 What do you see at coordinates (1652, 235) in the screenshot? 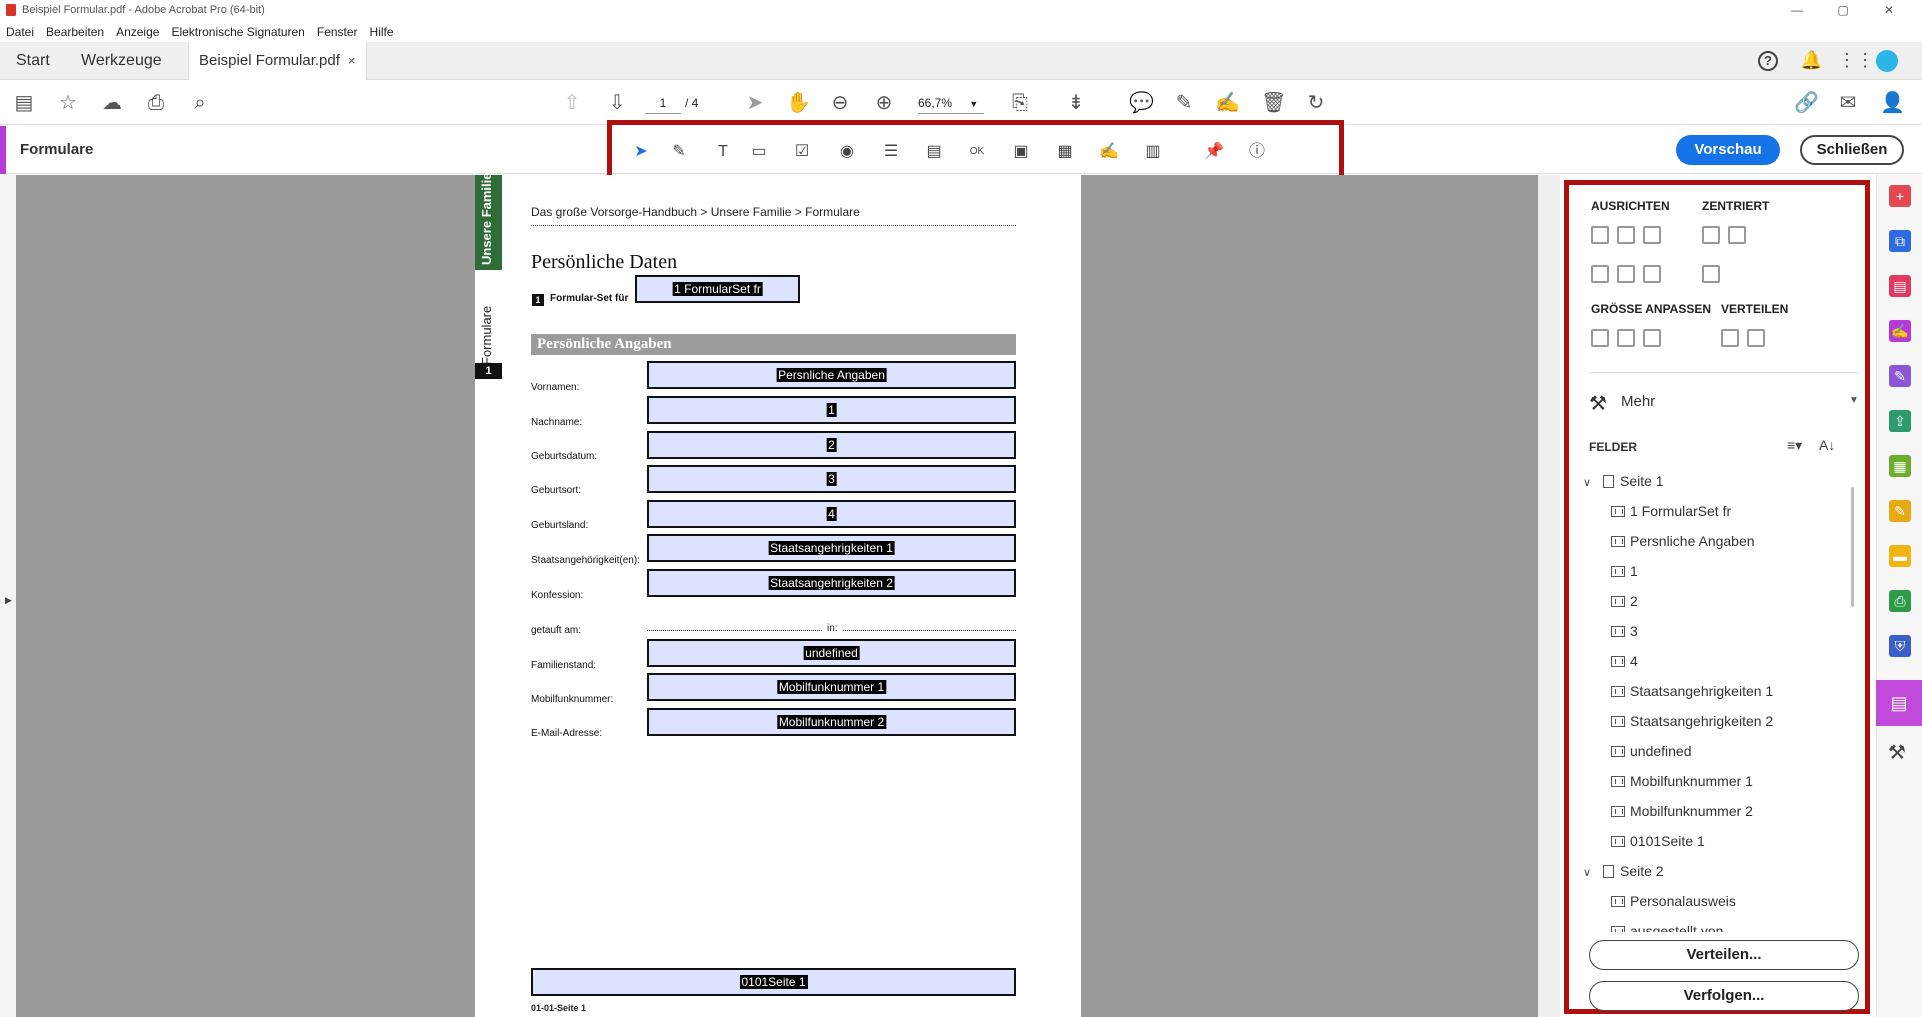
I see `align-right-icon` at bounding box center [1652, 235].